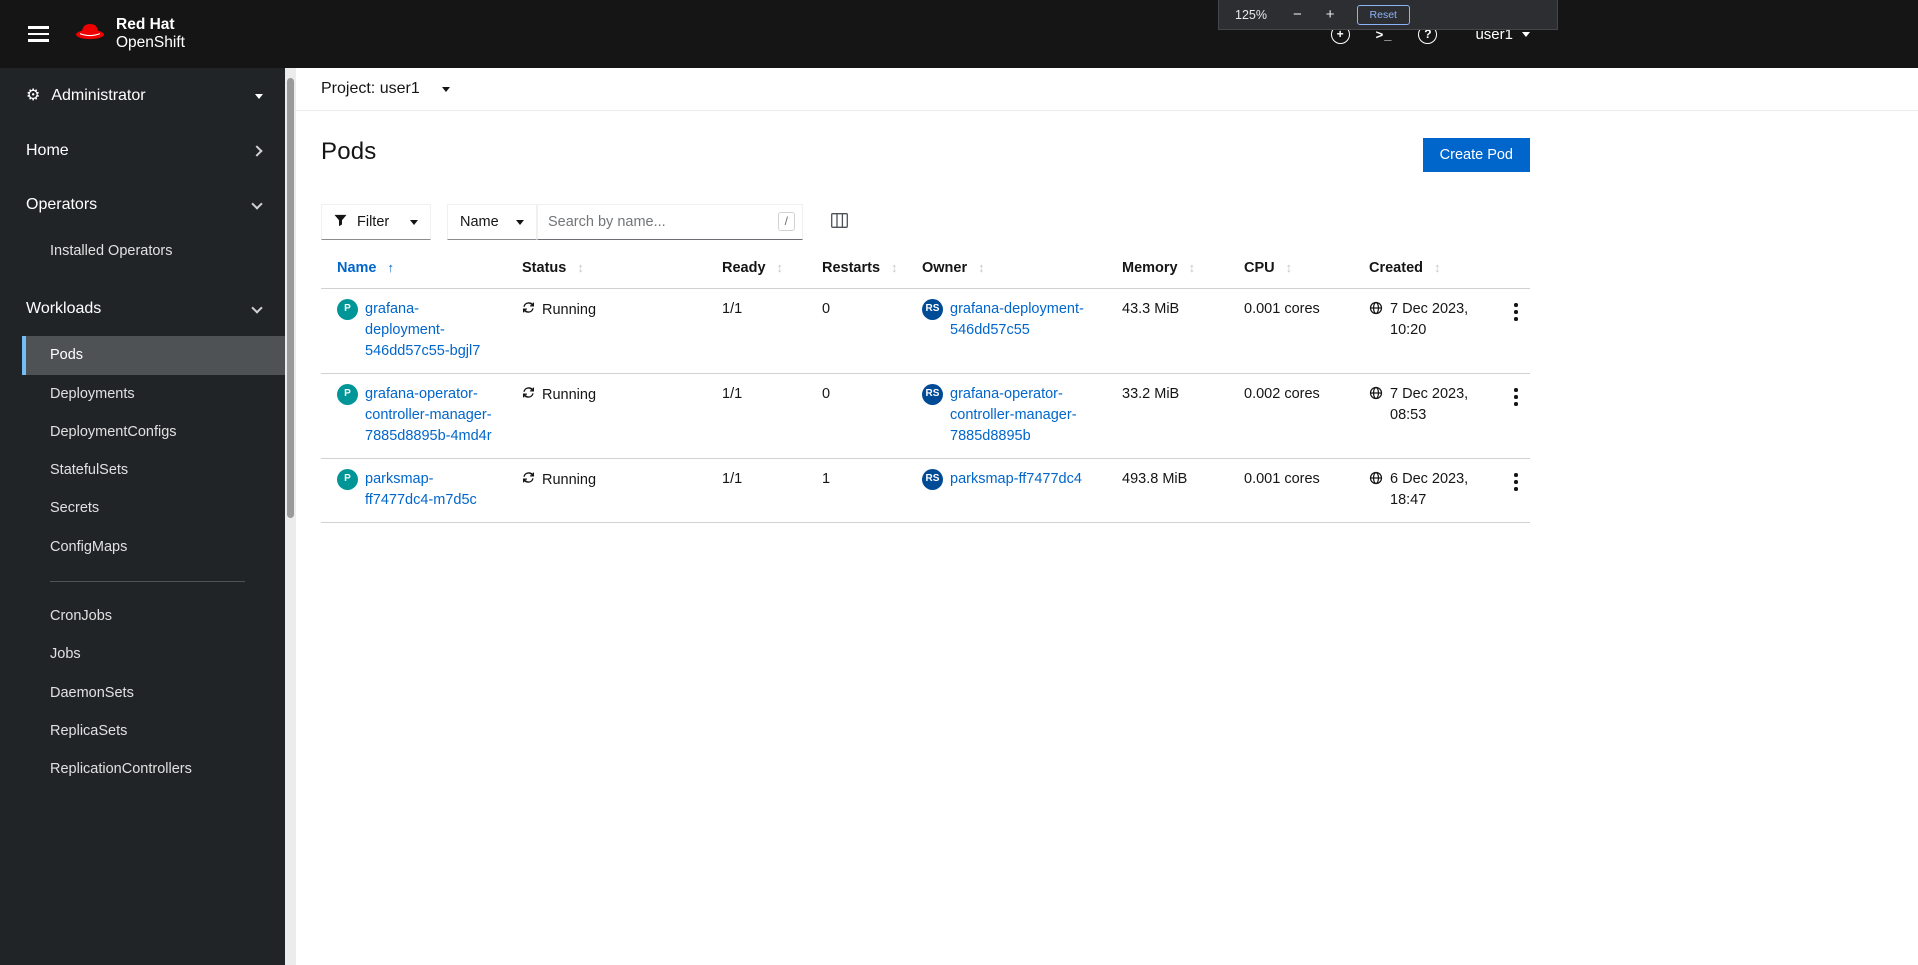 The width and height of the screenshot is (1918, 965). I want to click on pod-name-link: grafana-deployment-546dd57c55-bgjl7, so click(430, 330).